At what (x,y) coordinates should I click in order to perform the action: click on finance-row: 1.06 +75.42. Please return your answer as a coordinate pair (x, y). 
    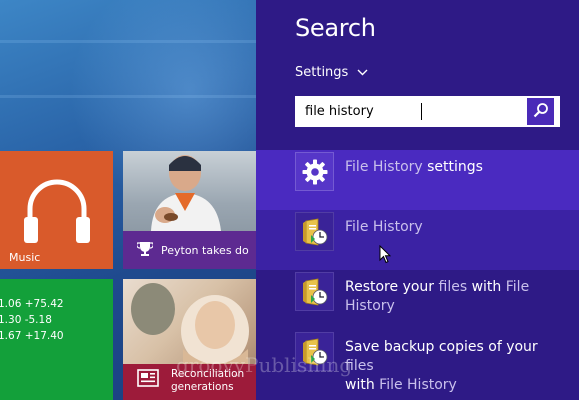
    Looking at the image, I should click on (32, 304).